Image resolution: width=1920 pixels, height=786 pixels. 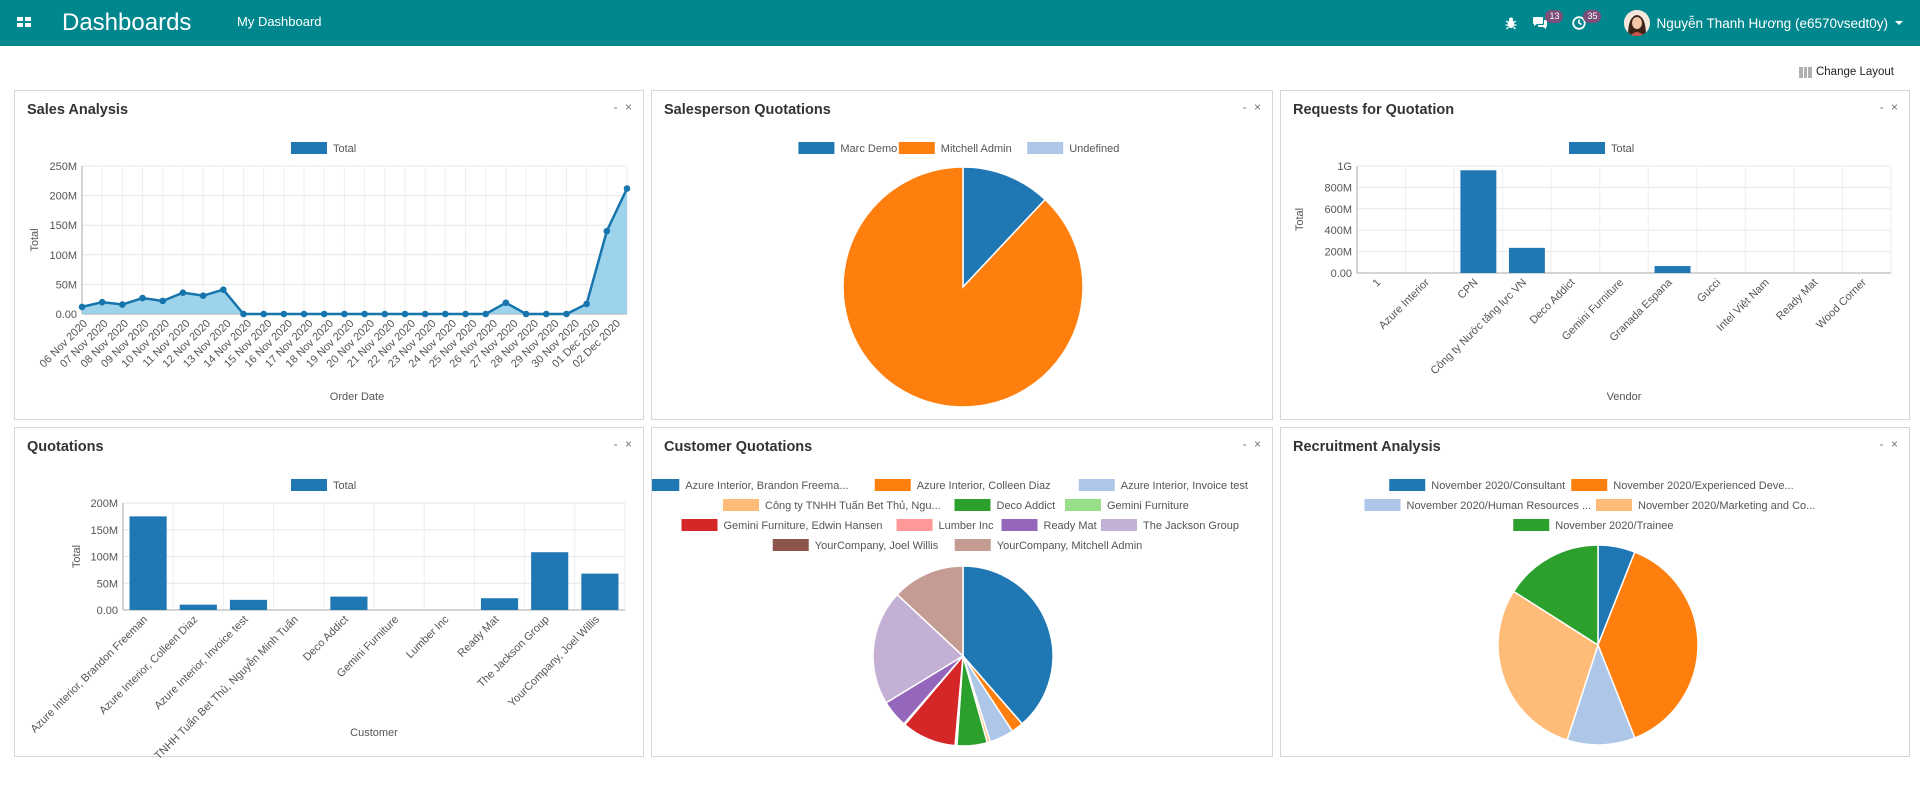 I want to click on y-tick-label: 600M, so click(x=1338, y=210).